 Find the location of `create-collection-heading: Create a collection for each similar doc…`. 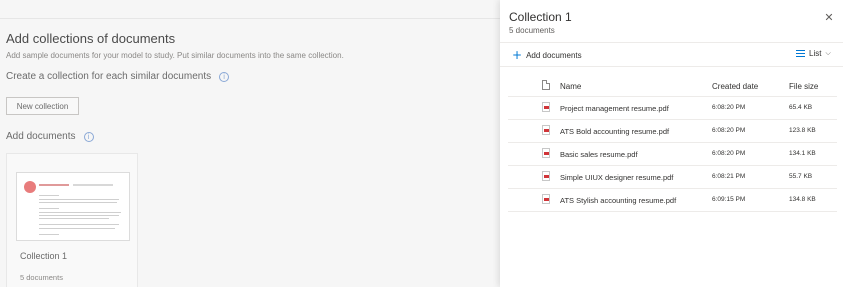

create-collection-heading: Create a collection for each similar doc… is located at coordinates (118, 76).